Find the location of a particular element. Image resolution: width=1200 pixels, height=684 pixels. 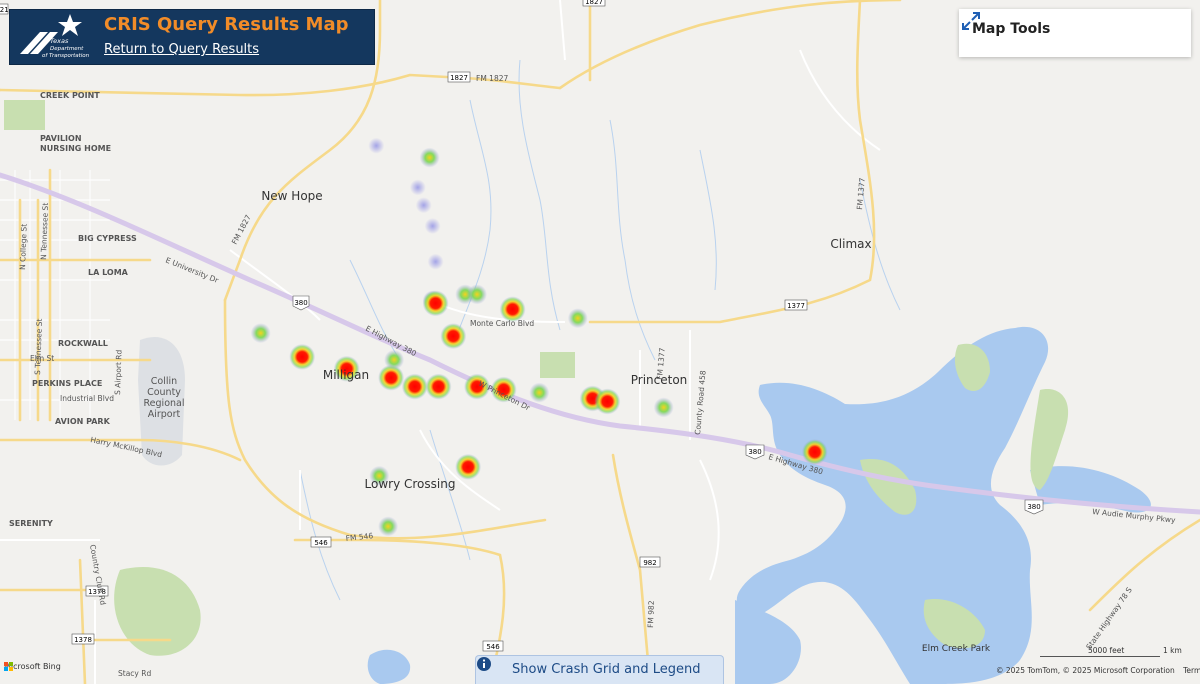

label-e-university-dr: E University Dr is located at coordinates (192, 271).